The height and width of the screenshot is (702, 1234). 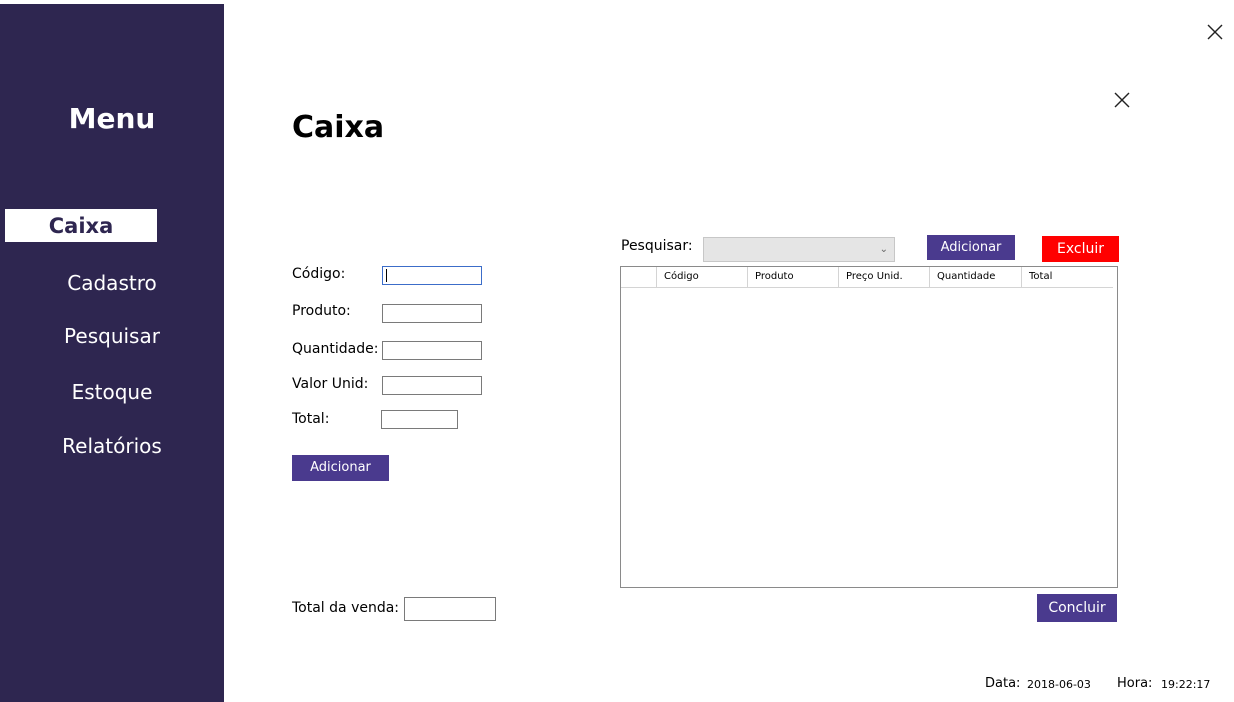 What do you see at coordinates (346, 608) in the screenshot?
I see `total-venda-label: Total da venda:` at bounding box center [346, 608].